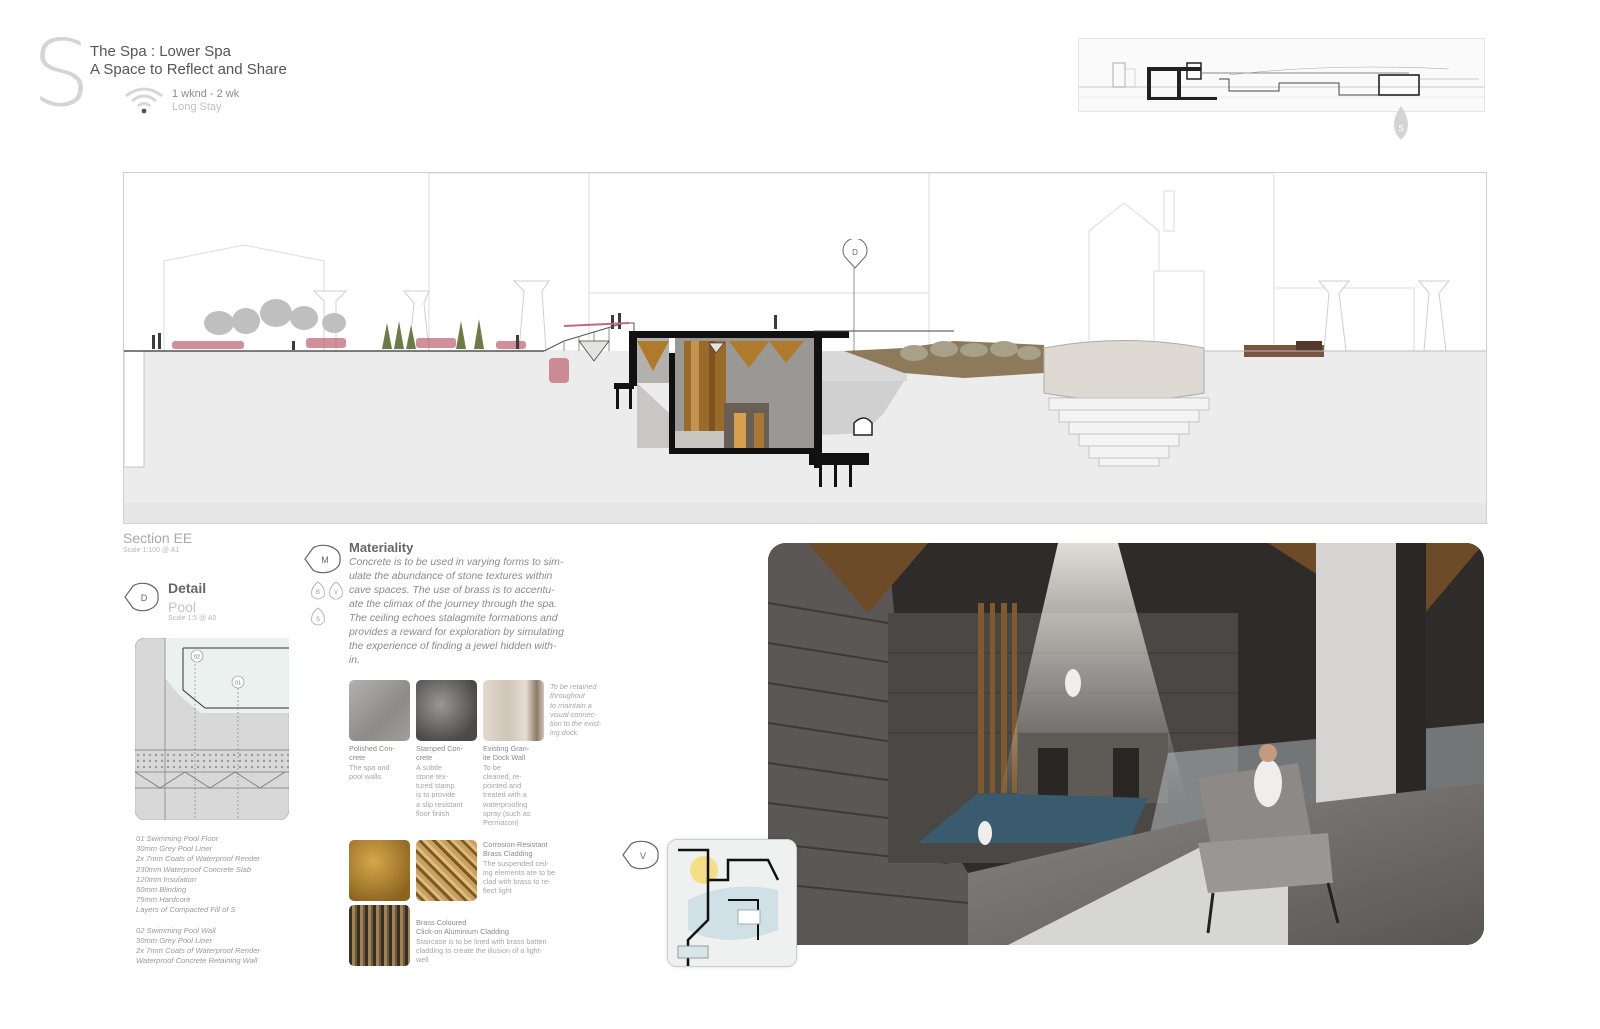 This screenshot has height=1029, width=1600. Describe the element at coordinates (379, 710) in the screenshot. I see `swatch-polished-concrete` at that location.